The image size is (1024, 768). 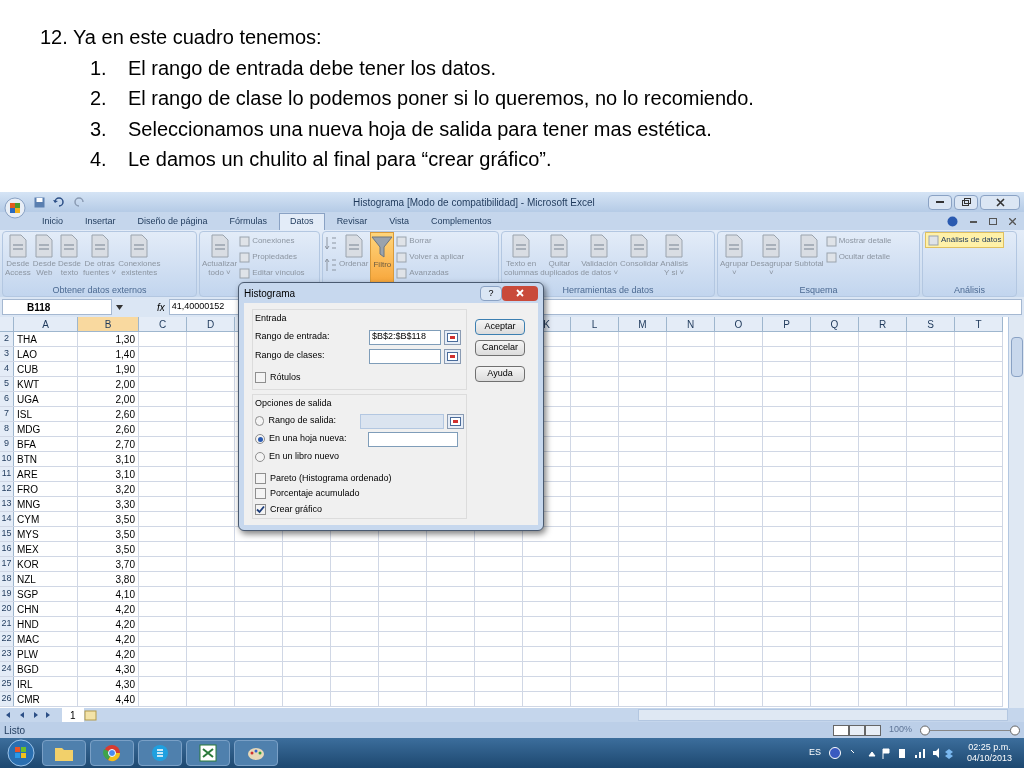 I want to click on ribbon-tab: Diseño de página, so click(x=172, y=221).